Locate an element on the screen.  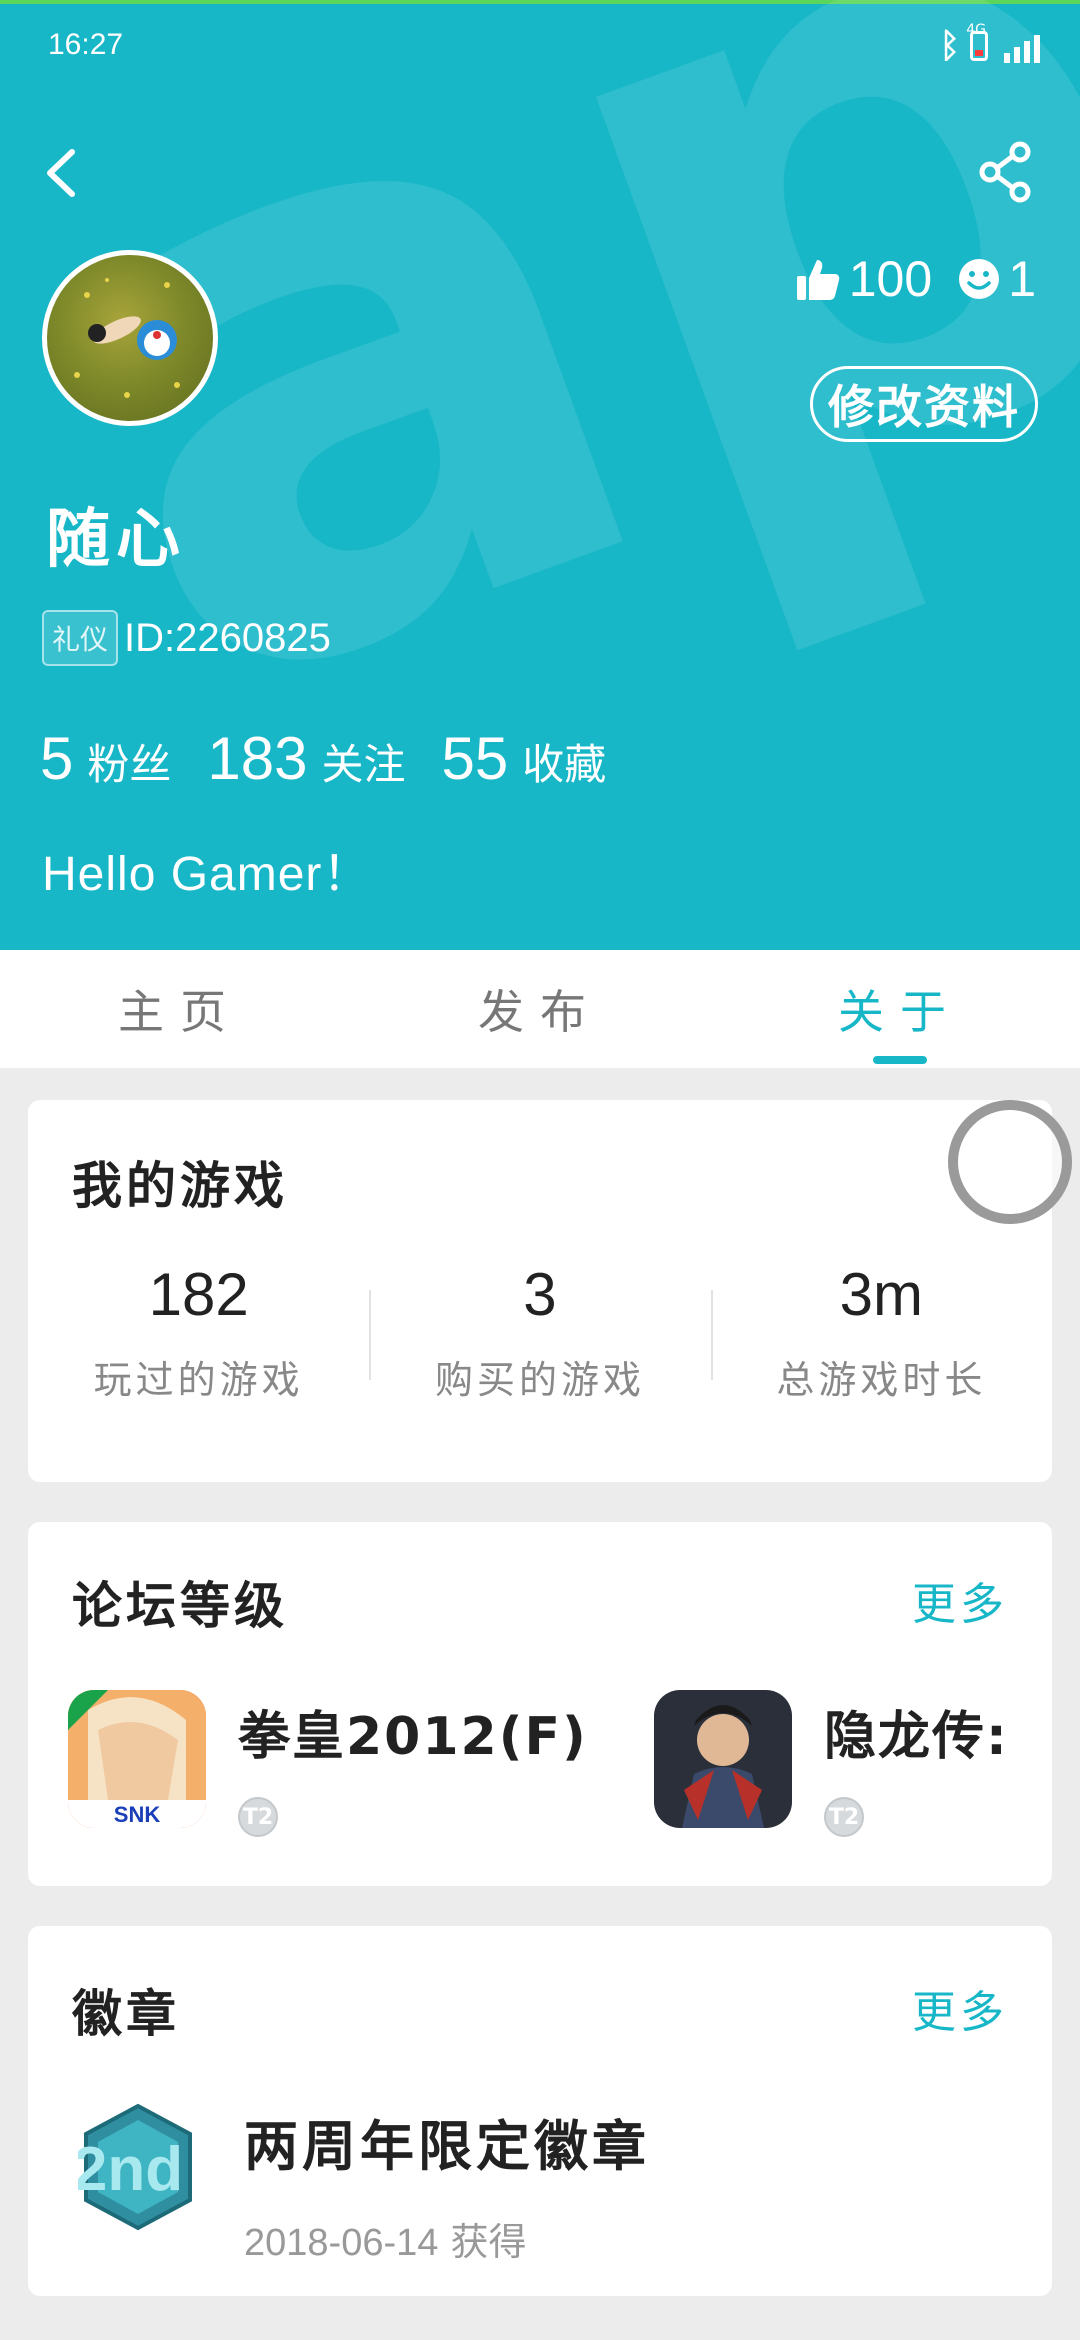
badges-card: 徽章 更多 2nd 两周年限定徽章 2018-06-14 获得 is located at coordinates (540, 2111).